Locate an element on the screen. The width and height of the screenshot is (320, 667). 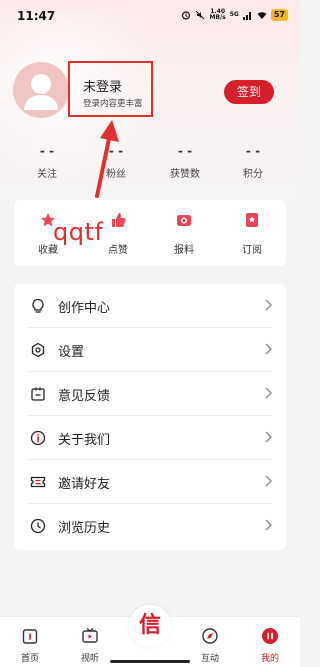
signin-button: 签到 is located at coordinates (249, 92).